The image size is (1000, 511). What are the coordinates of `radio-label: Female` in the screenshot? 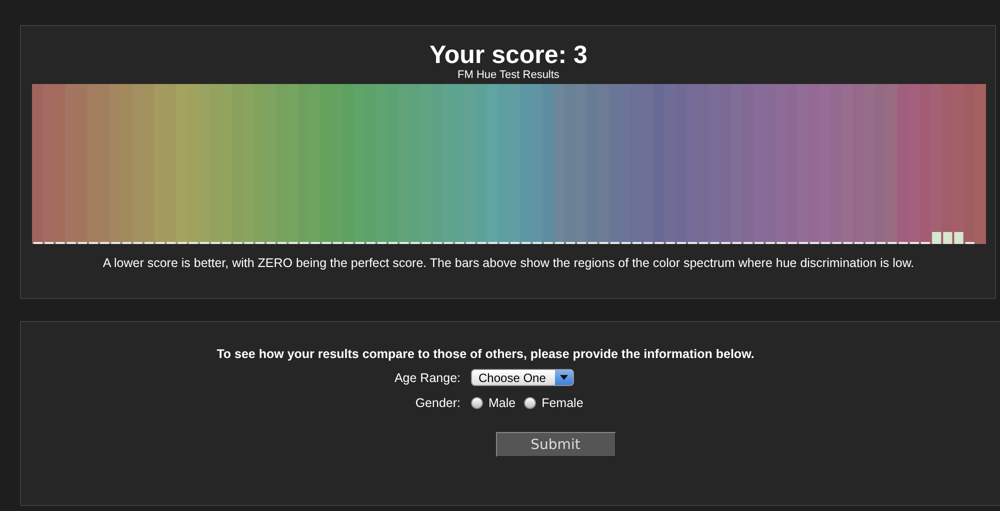 It's located at (563, 403).